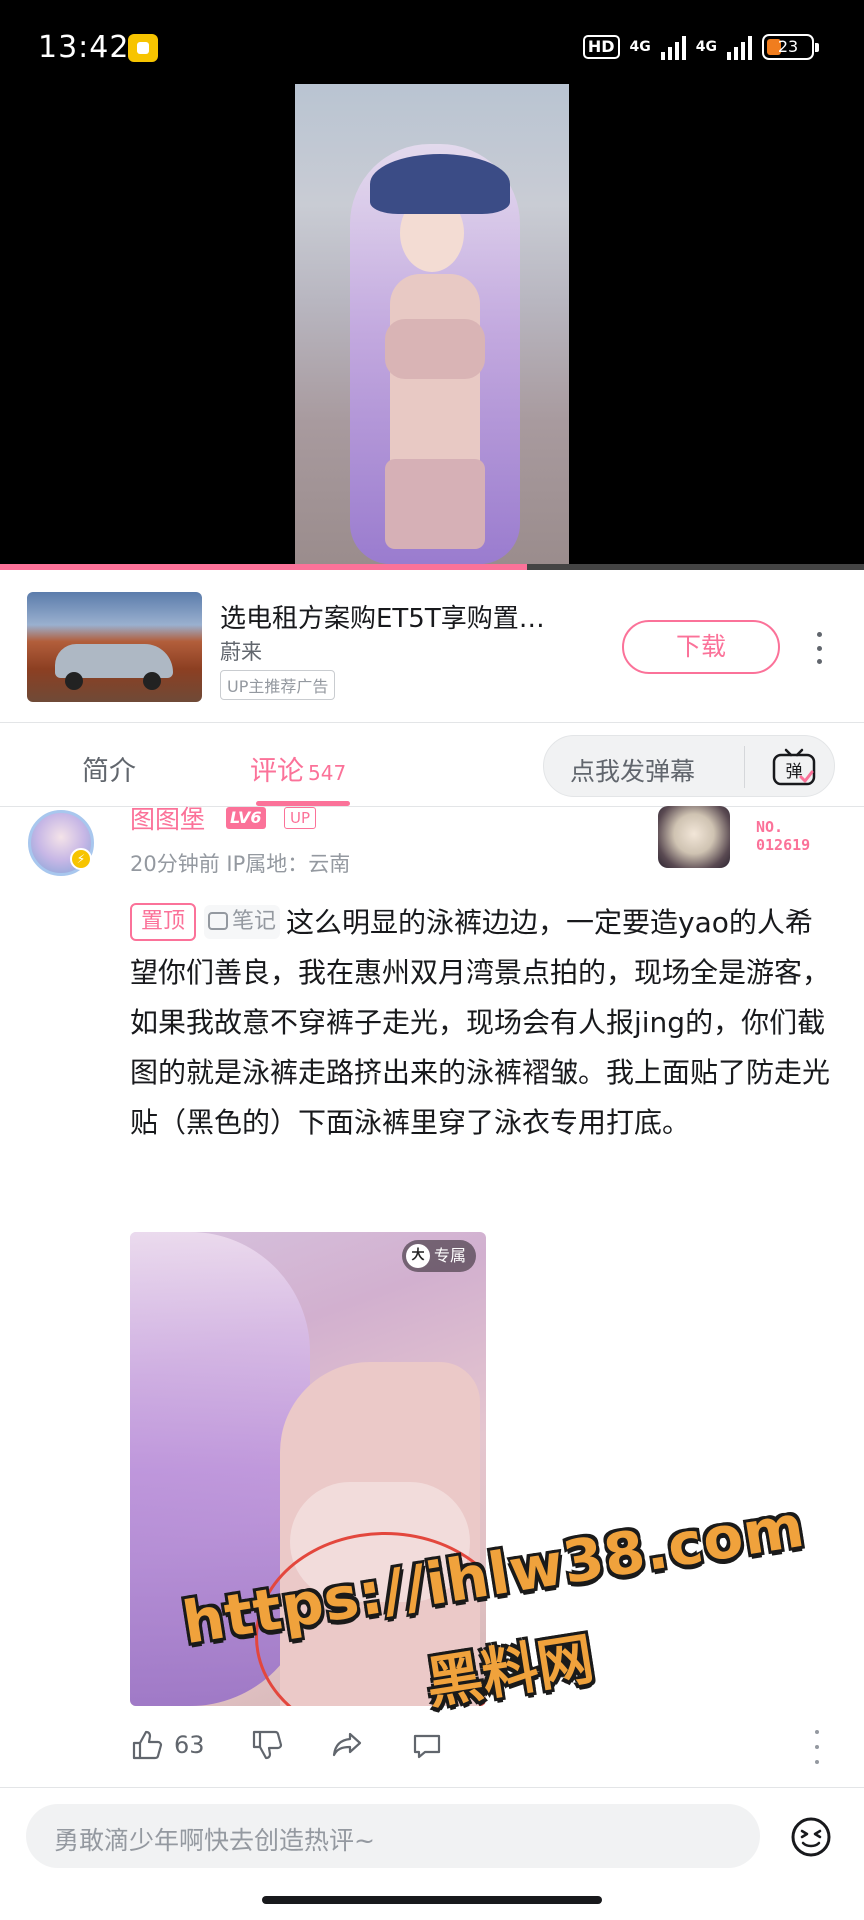  What do you see at coordinates (147, 1745) in the screenshot?
I see `like-icon` at bounding box center [147, 1745].